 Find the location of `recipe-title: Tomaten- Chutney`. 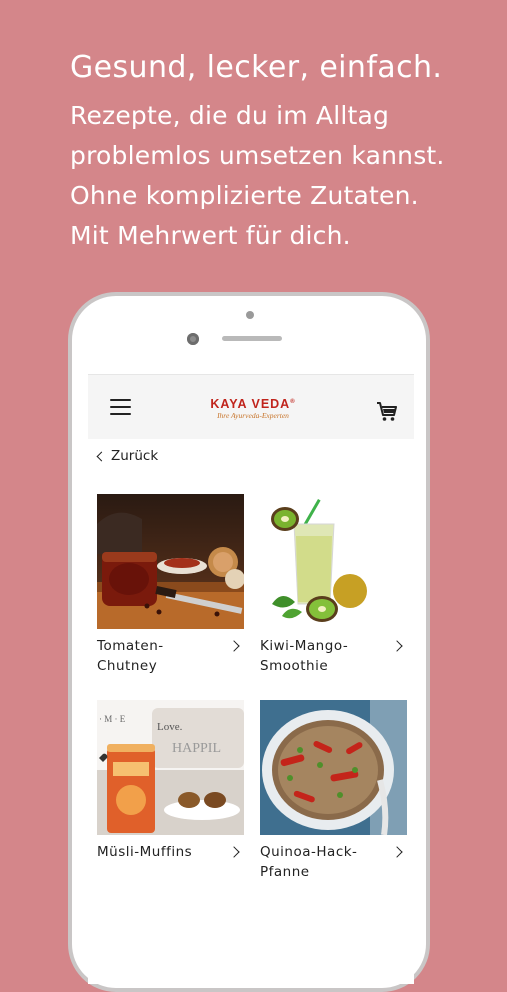

recipe-title: Tomaten- Chutney is located at coordinates (130, 656).